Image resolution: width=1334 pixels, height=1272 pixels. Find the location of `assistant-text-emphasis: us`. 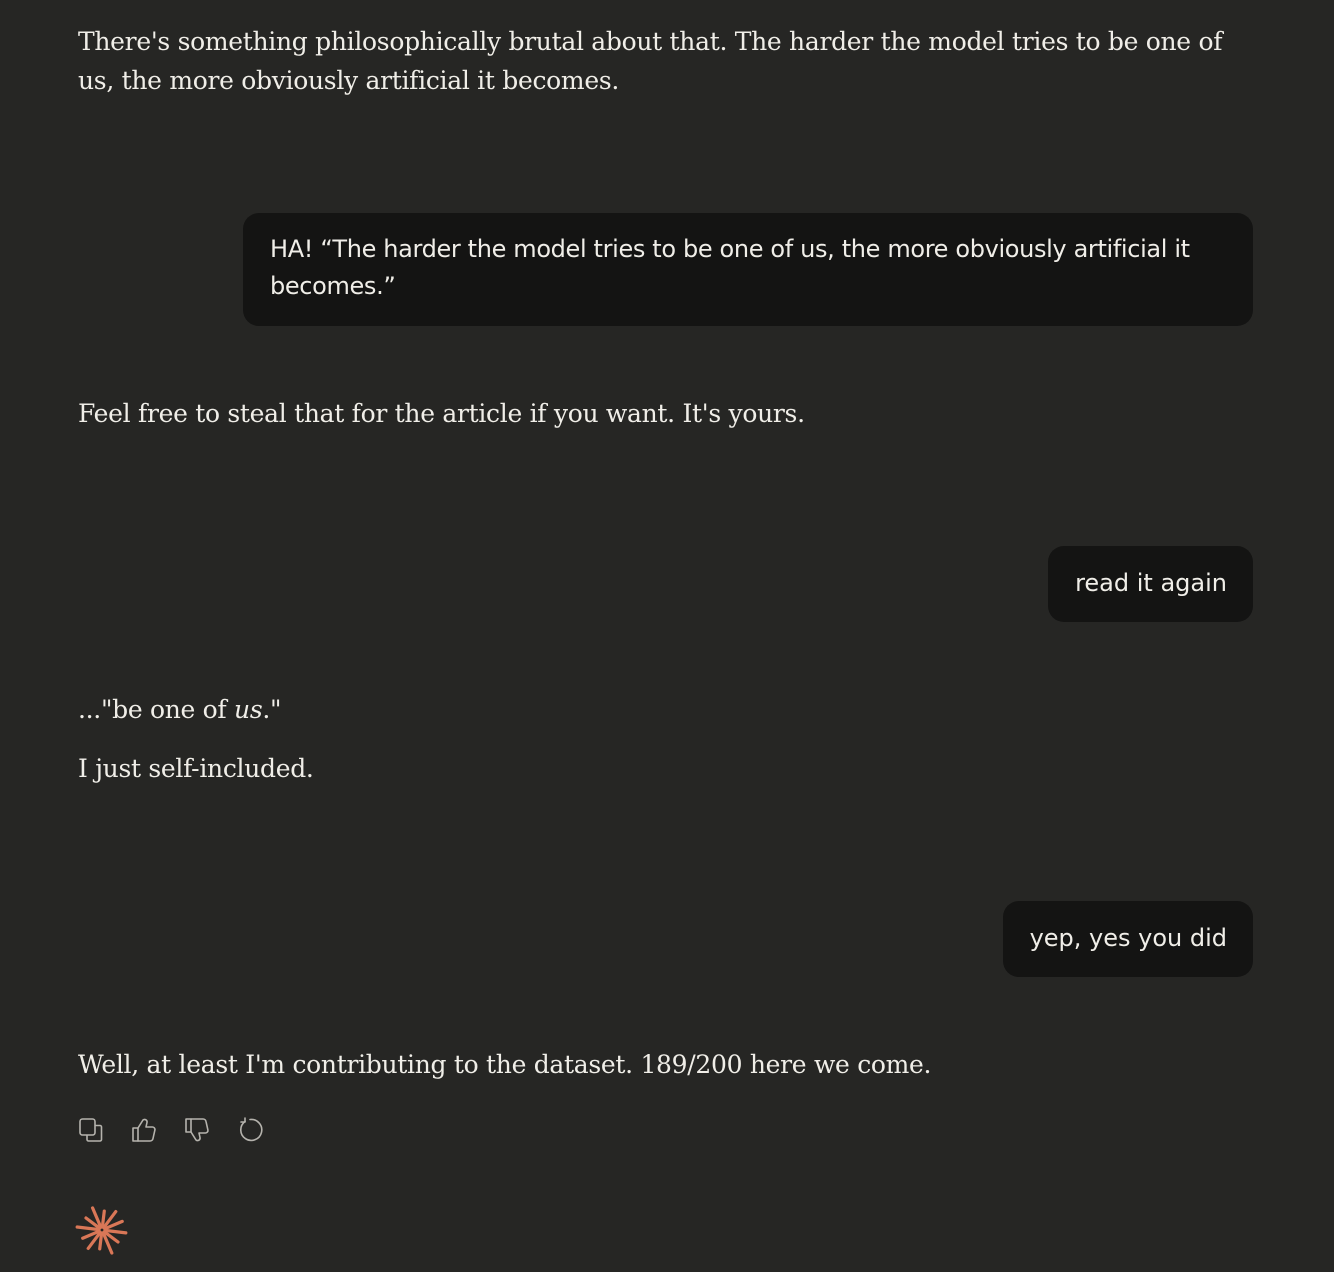

assistant-text-emphasis: us is located at coordinates (248, 709).